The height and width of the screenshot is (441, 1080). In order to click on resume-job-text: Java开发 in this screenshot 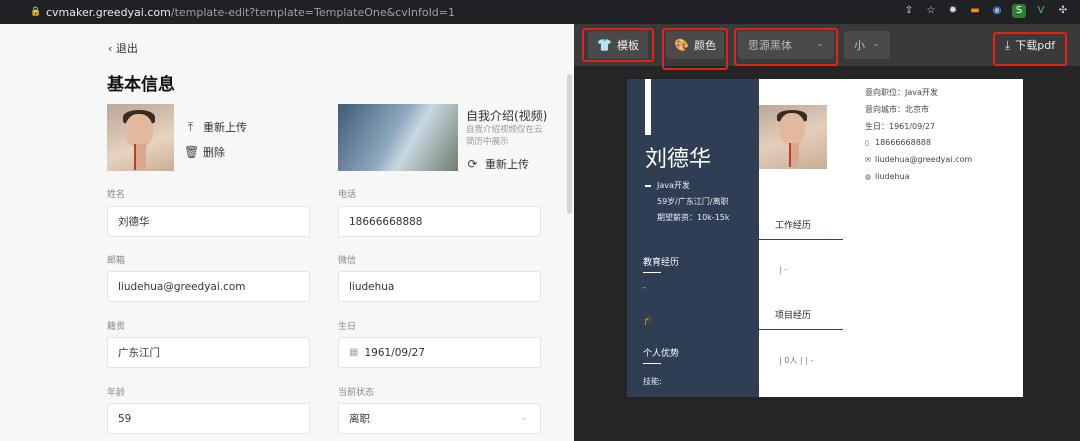, I will do `click(673, 185)`.